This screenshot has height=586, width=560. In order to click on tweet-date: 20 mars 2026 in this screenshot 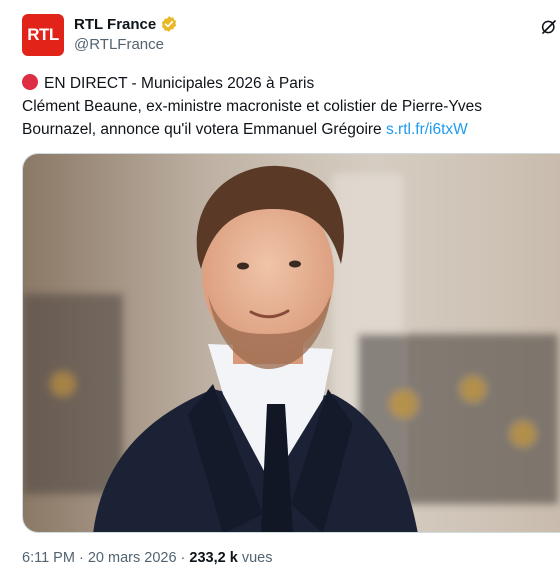, I will do `click(132, 558)`.